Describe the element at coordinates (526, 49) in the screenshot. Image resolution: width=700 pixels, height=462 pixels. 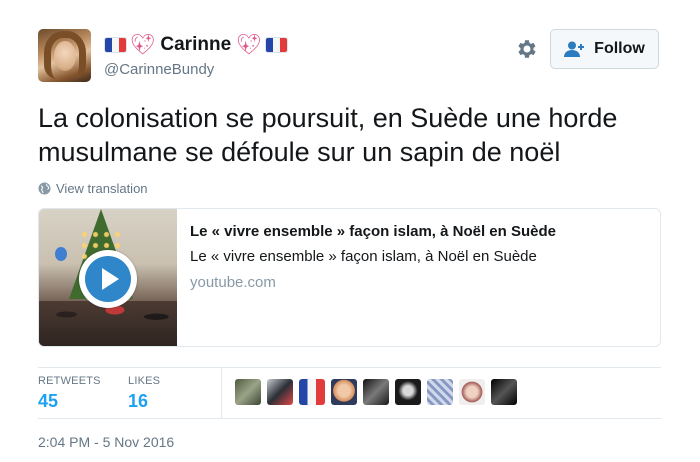
I see `gear-icon` at that location.